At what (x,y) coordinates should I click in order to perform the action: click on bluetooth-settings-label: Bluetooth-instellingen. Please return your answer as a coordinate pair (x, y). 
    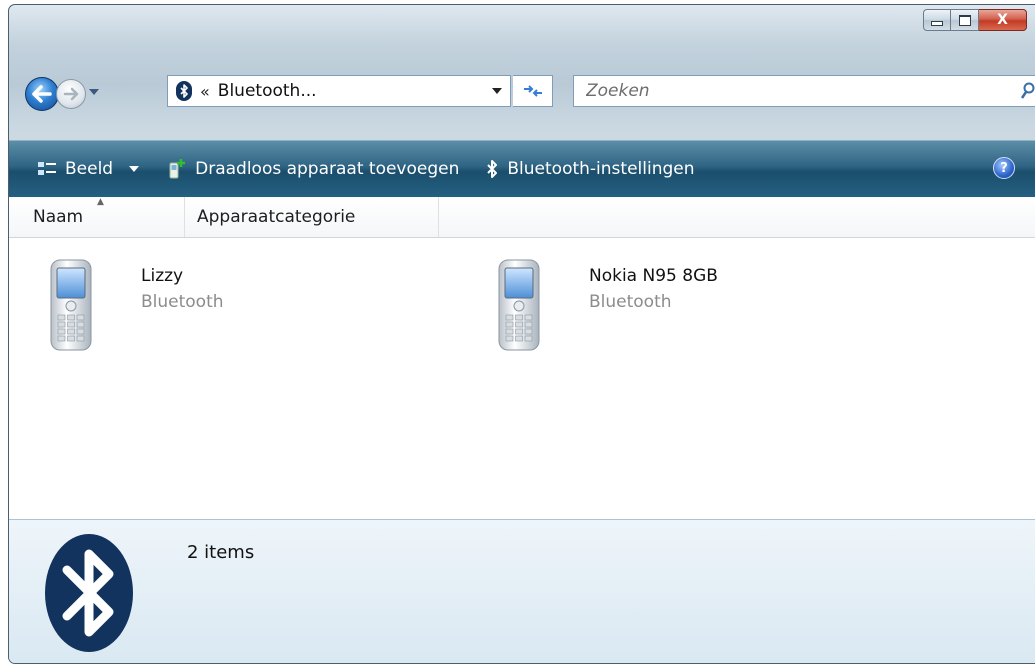
    Looking at the image, I should click on (601, 169).